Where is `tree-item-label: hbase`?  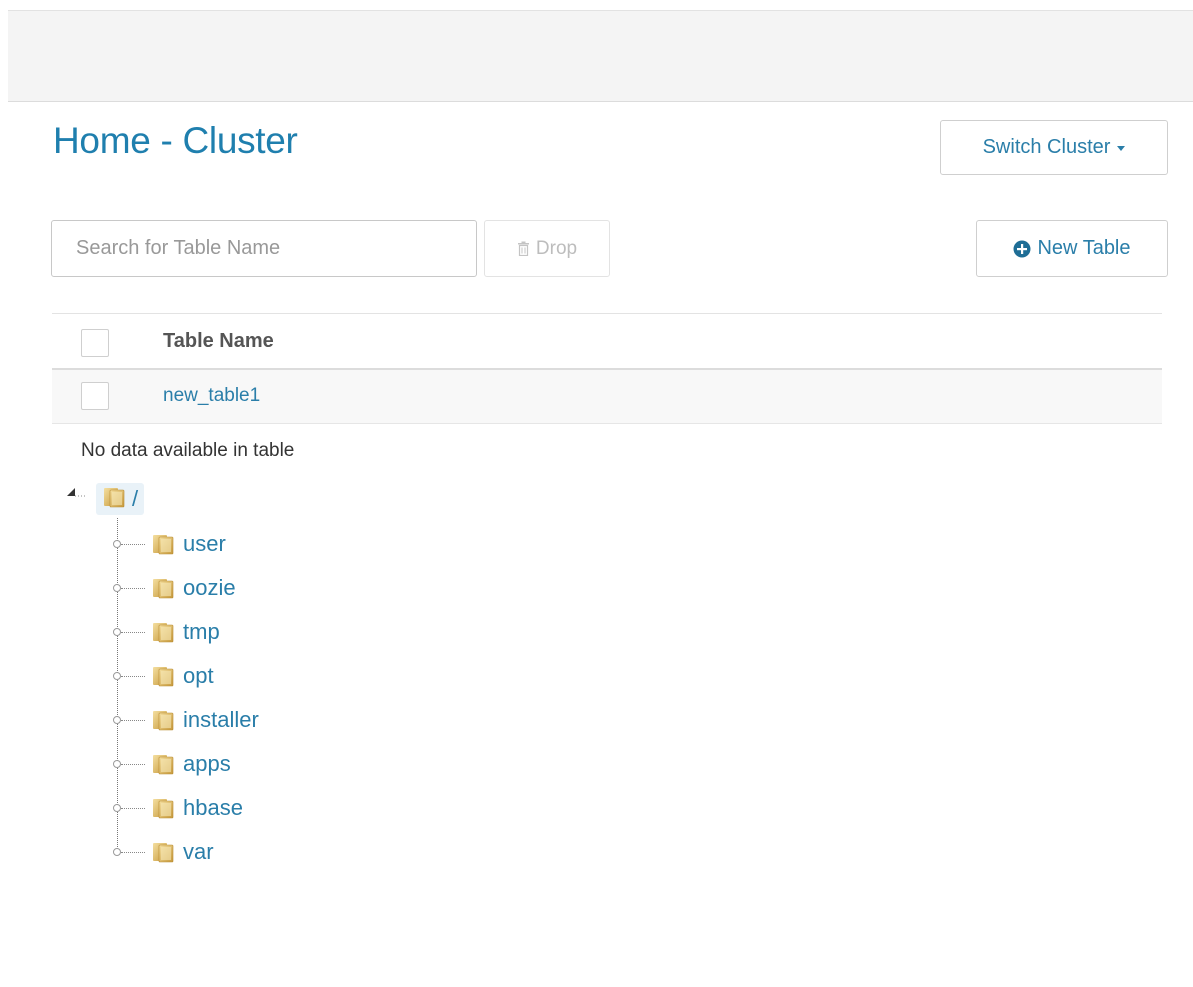
tree-item-label: hbase is located at coordinates (213, 808).